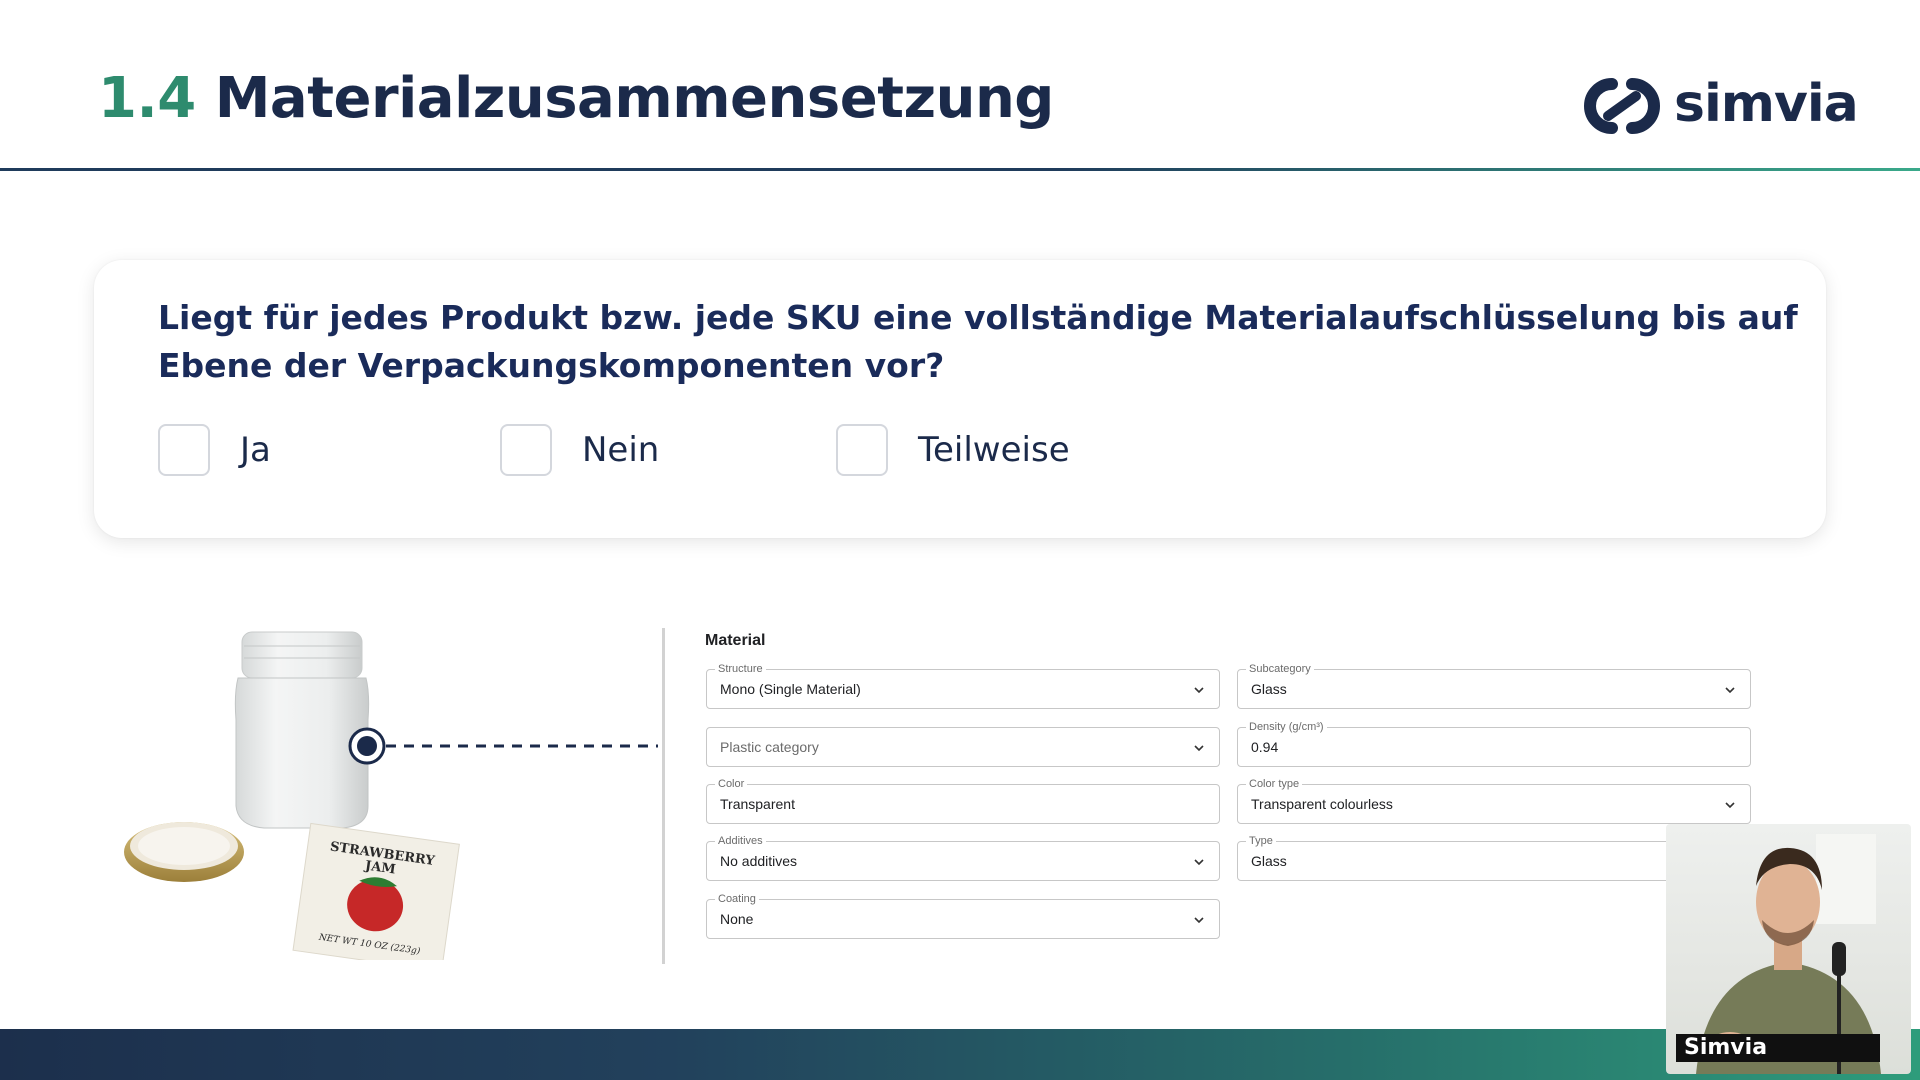  I want to click on option-label-teilweise: Teilweise, so click(994, 450).